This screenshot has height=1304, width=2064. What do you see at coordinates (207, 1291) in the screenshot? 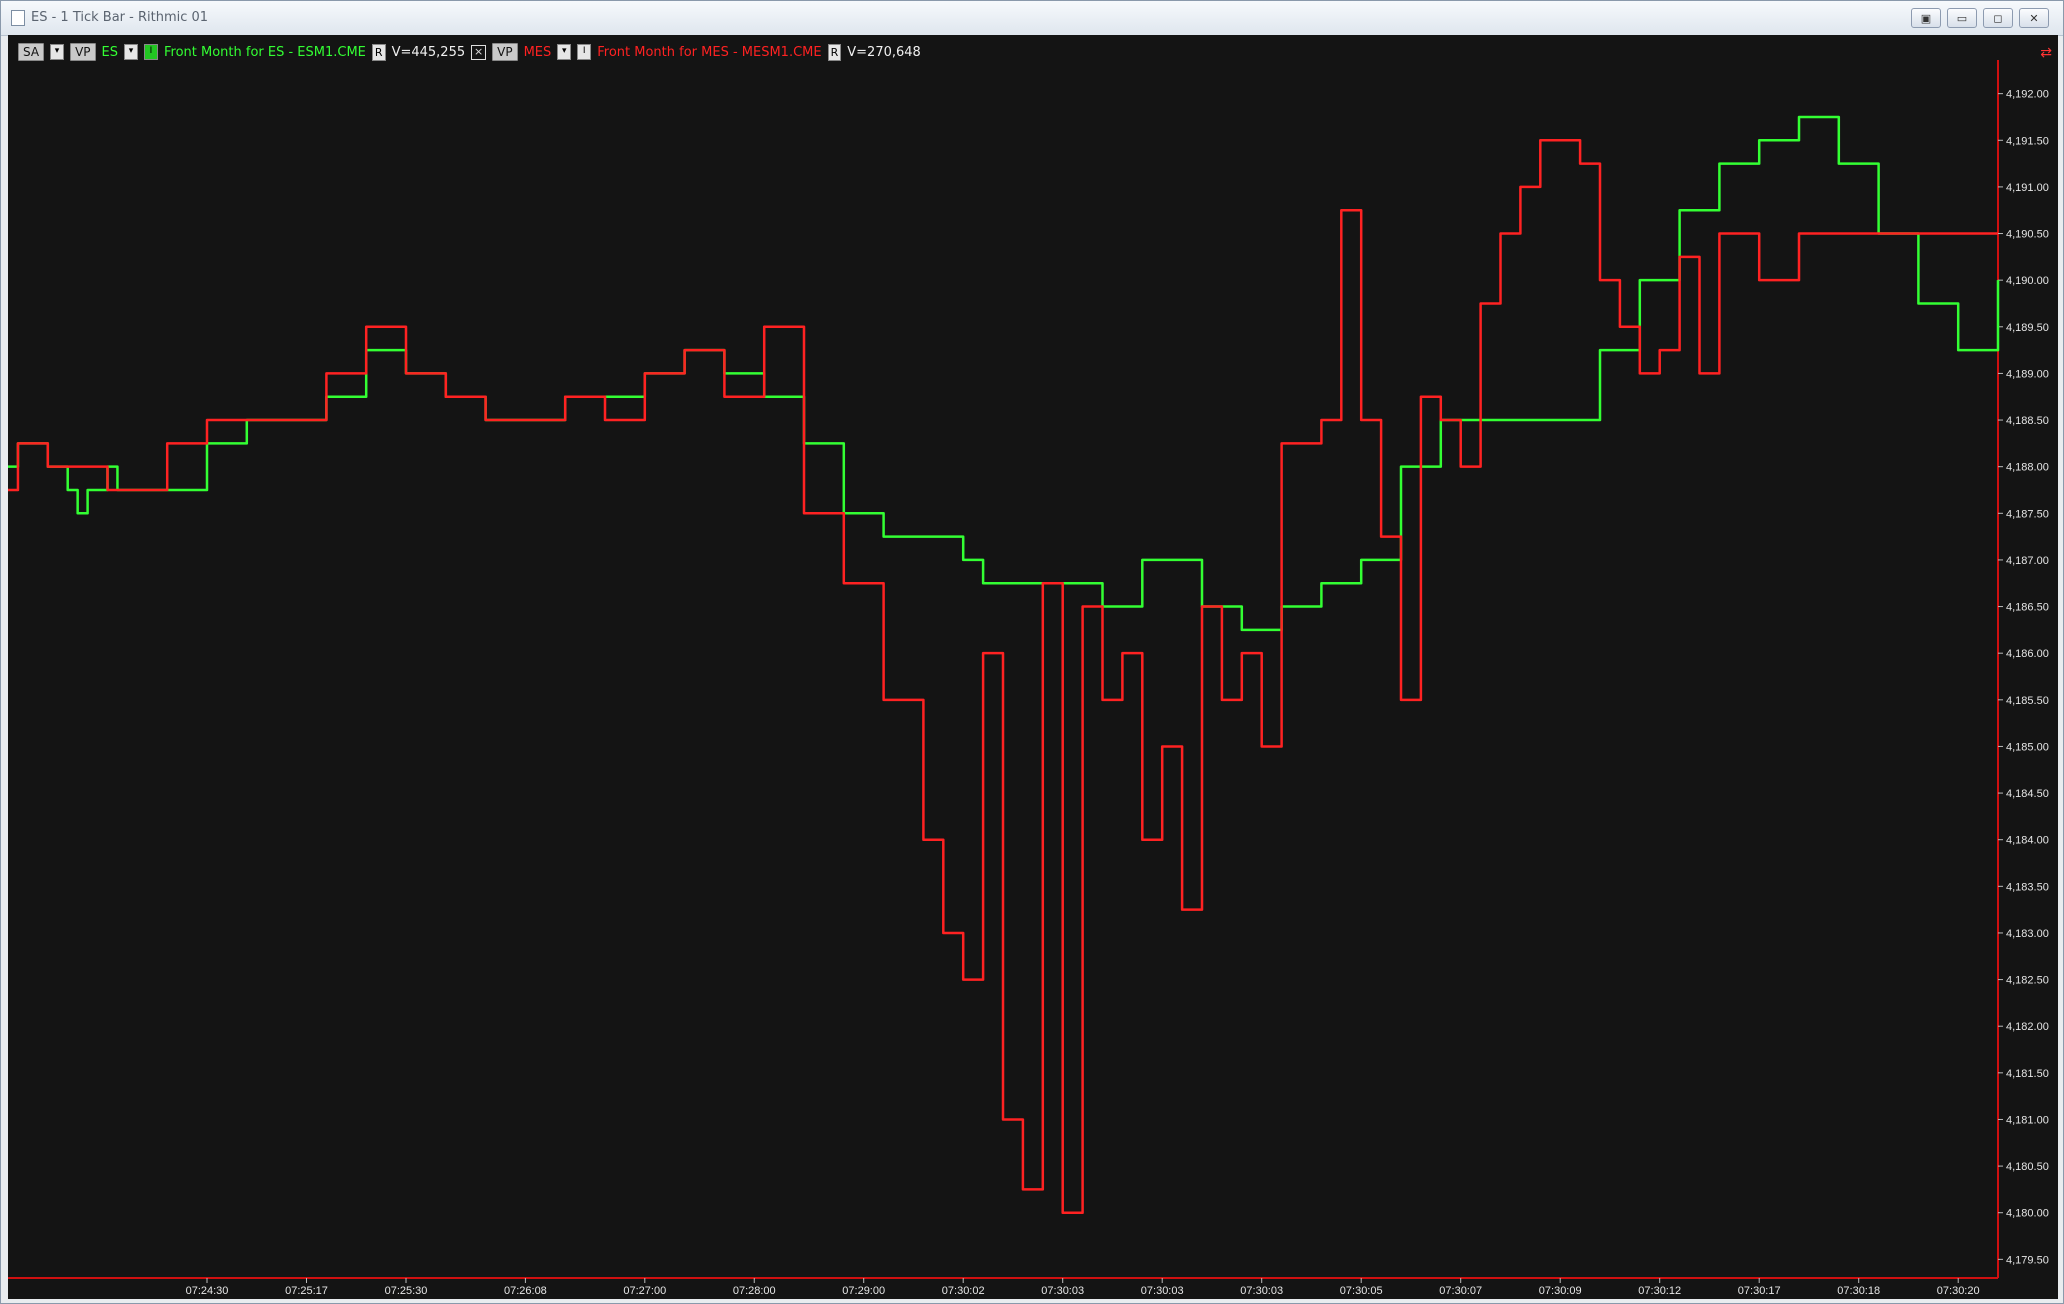
I see `x-tick-label: 07:24:30` at bounding box center [207, 1291].